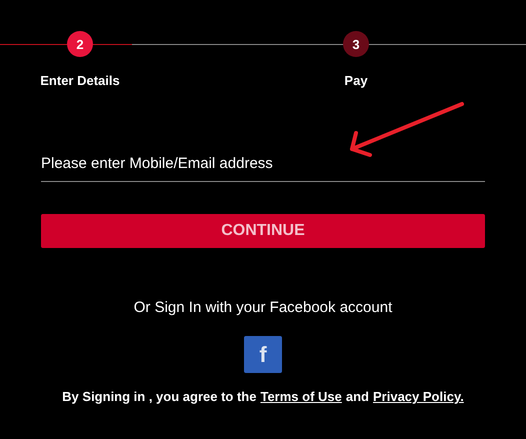  Describe the element at coordinates (356, 80) in the screenshot. I see `step-label: Pay` at that location.